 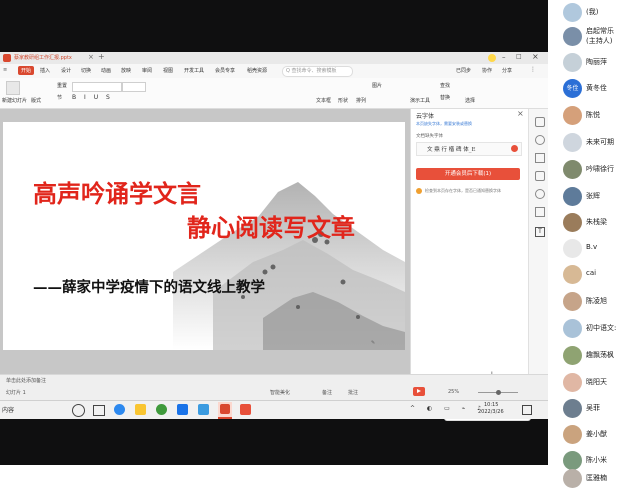 I want to click on participant-row: 未来可期, so click(x=584, y=143).